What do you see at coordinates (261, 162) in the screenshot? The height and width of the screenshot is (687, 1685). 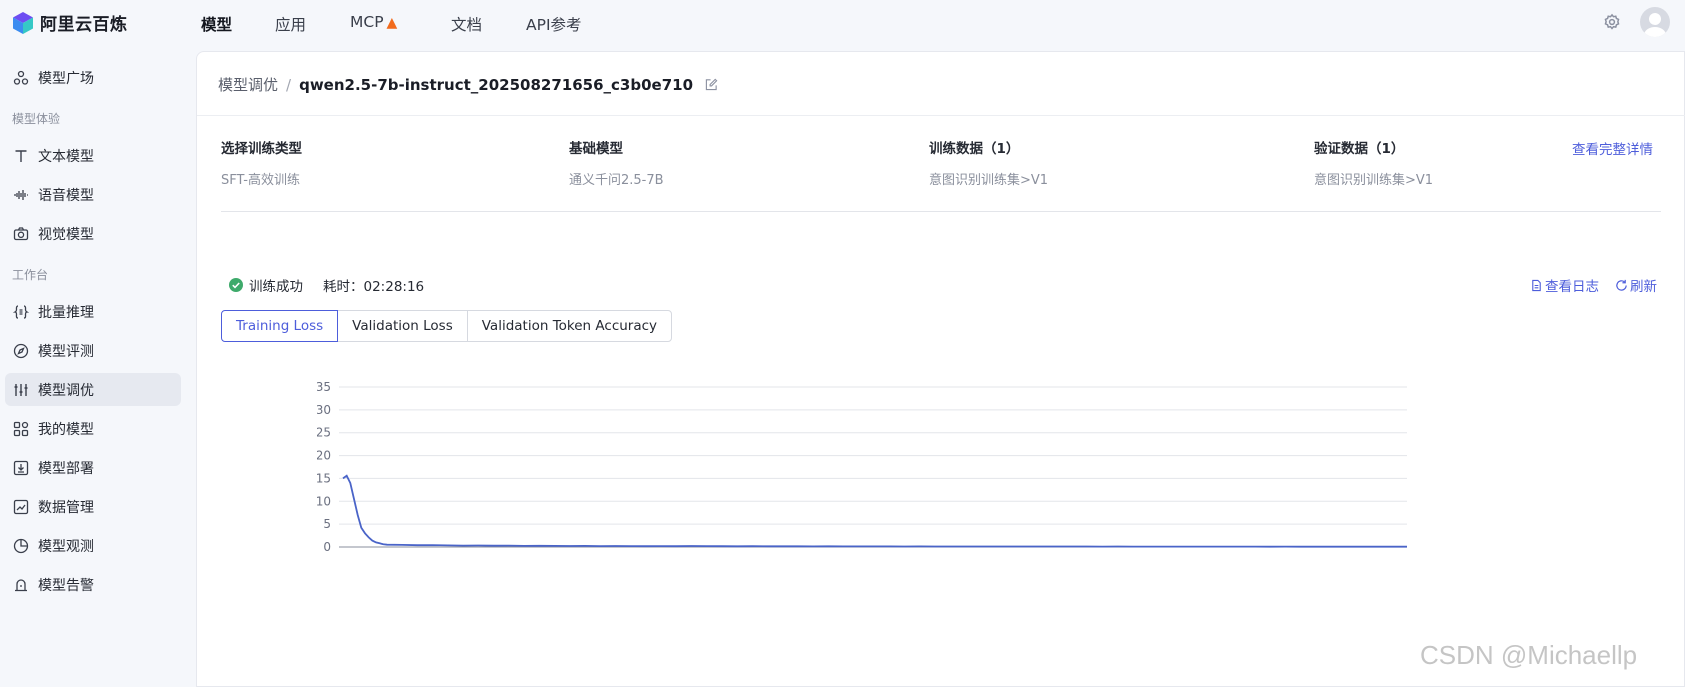 I see `info-train-type: 选择训练类型 SFT-高效训练` at bounding box center [261, 162].